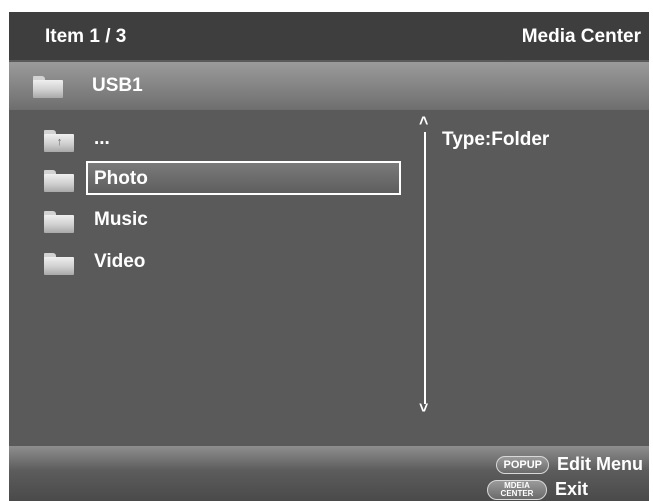 The image size is (653, 501). I want to click on footer-bar: POPUP Edit Menu MDEIA CENTER Exit, so click(329, 473).